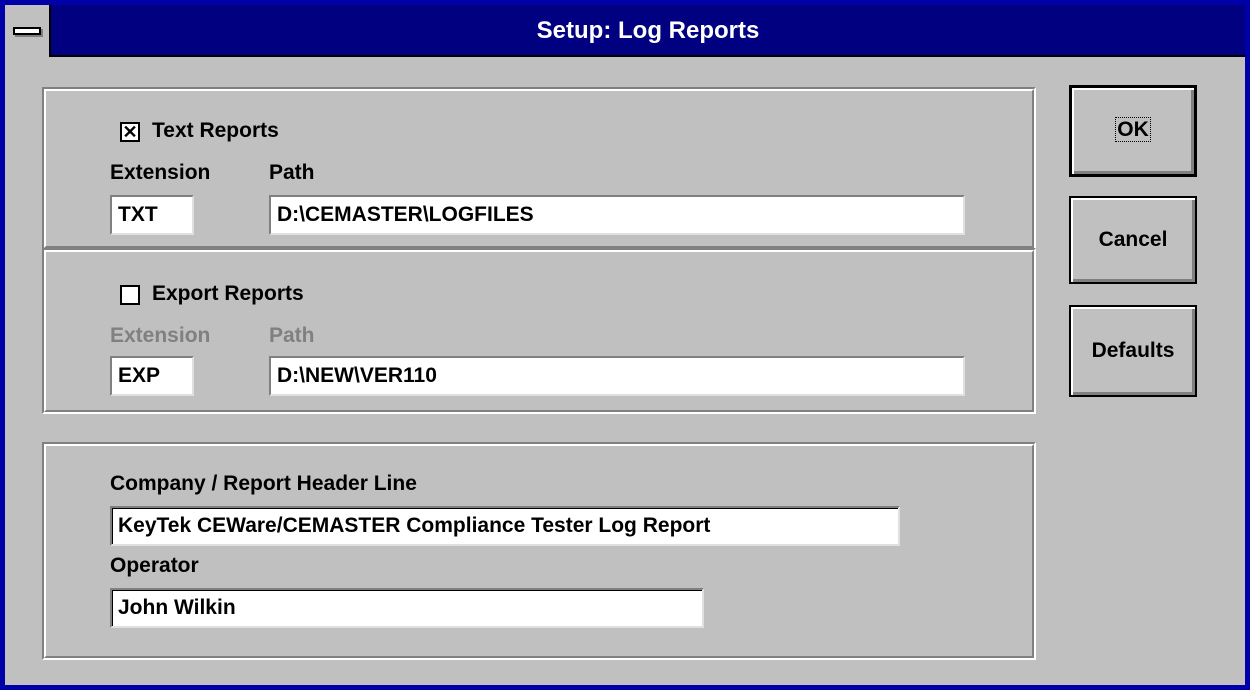 This screenshot has height=690, width=1250. What do you see at coordinates (407, 608) in the screenshot?
I see `operator-input: John Wilkin` at bounding box center [407, 608].